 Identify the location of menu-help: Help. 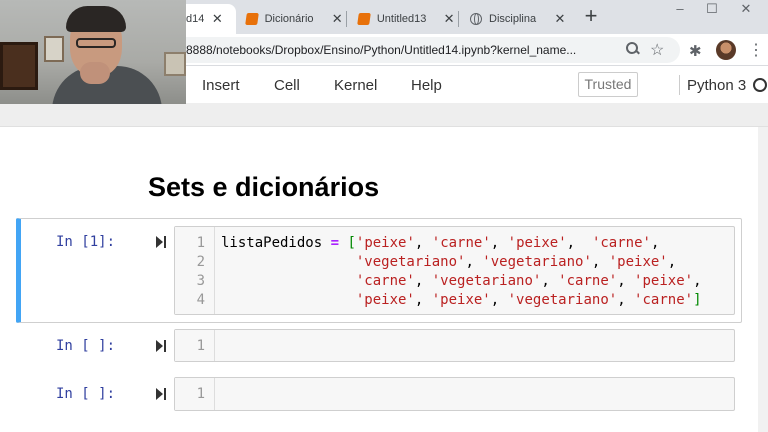
(426, 85).